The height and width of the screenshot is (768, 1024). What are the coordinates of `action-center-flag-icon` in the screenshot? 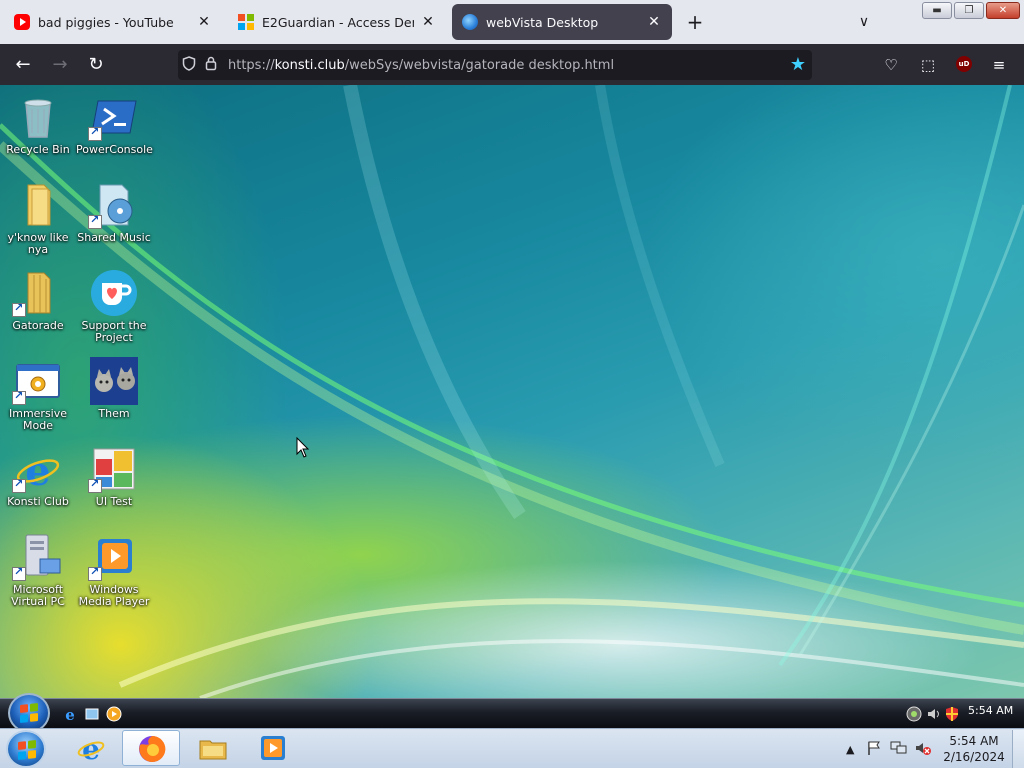 It's located at (874, 748).